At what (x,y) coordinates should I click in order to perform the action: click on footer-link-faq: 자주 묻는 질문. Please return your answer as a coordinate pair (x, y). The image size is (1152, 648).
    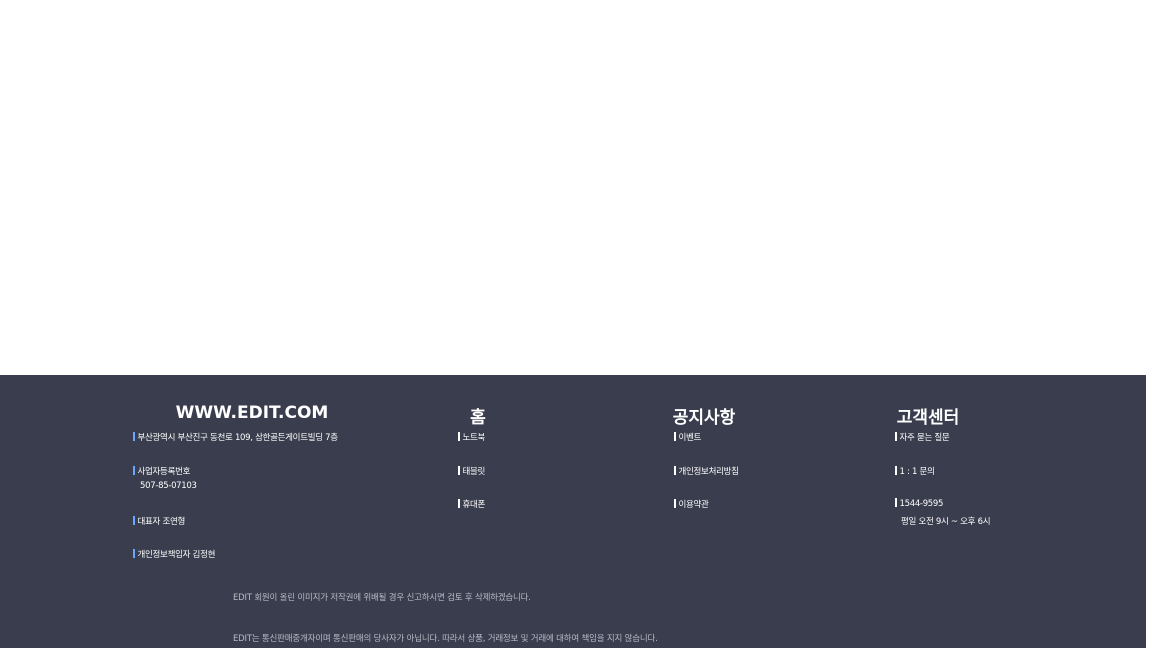
    Looking at the image, I should click on (922, 437).